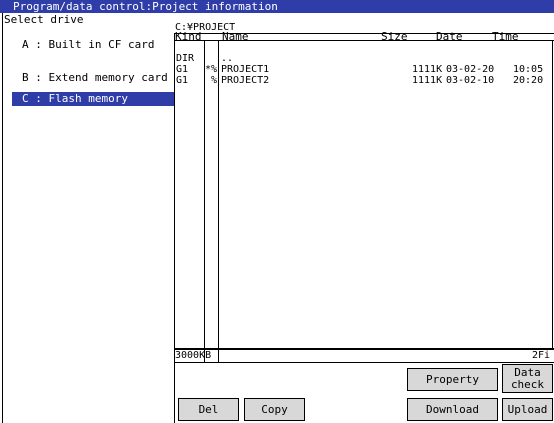  I want to click on row-flag: %, so click(214, 80).